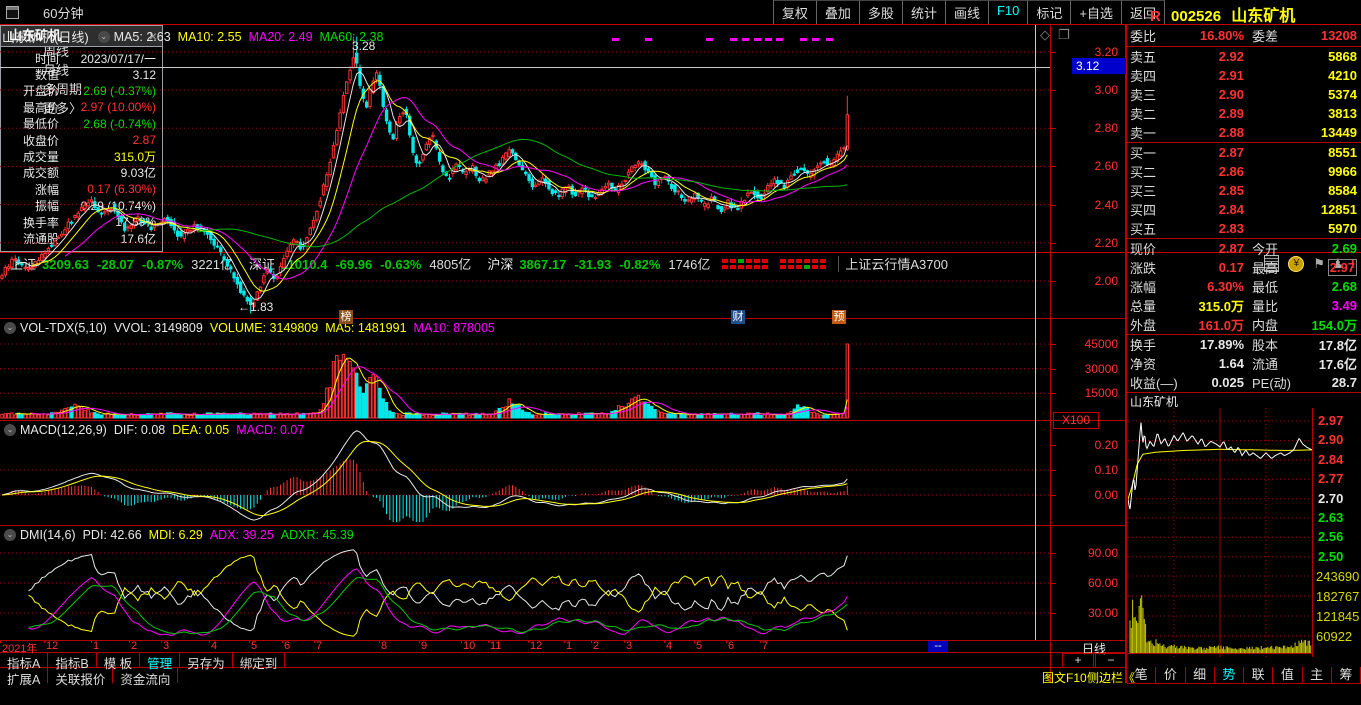 This screenshot has height=705, width=1361. Describe the element at coordinates (1106, 204) in the screenshot. I see `axis-tick-label: 2.40` at that location.